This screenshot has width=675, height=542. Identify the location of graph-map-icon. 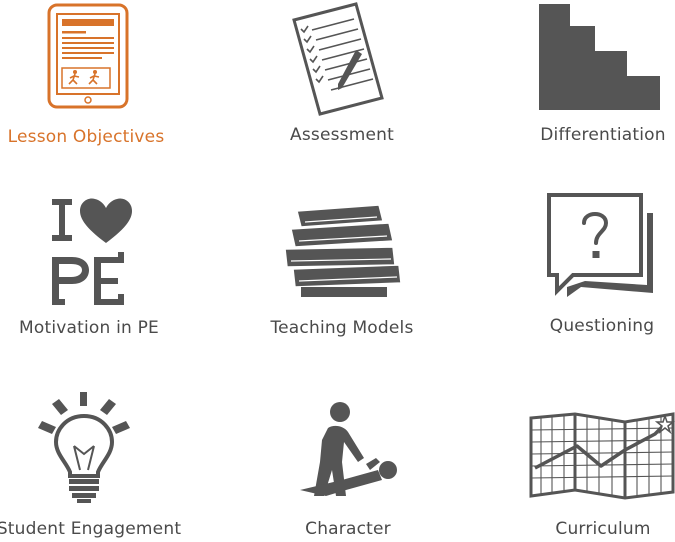
(602, 456).